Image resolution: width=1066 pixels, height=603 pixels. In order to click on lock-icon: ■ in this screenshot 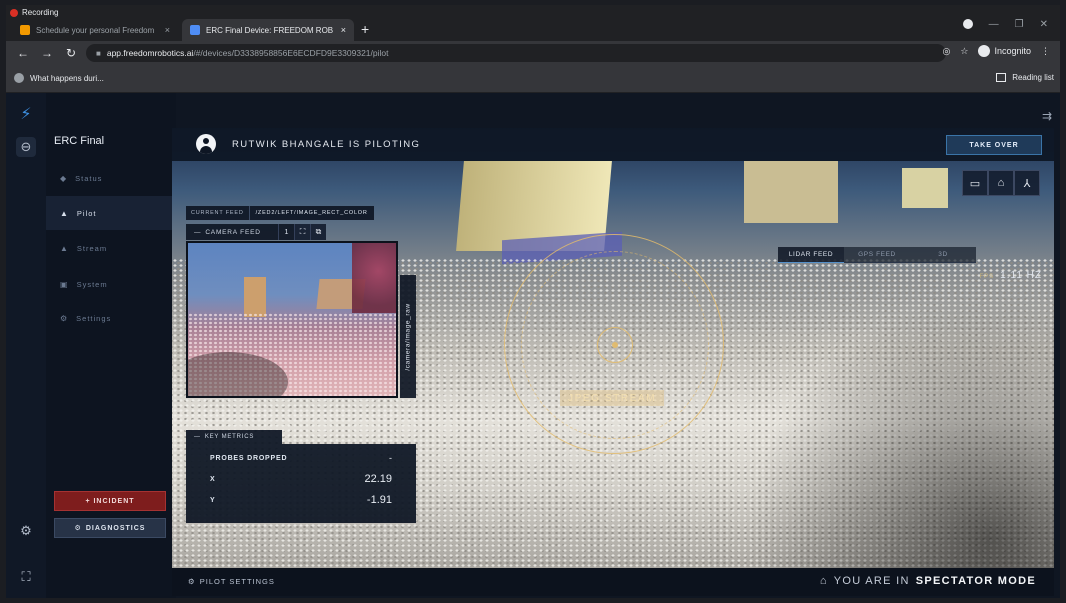, I will do `click(98, 53)`.